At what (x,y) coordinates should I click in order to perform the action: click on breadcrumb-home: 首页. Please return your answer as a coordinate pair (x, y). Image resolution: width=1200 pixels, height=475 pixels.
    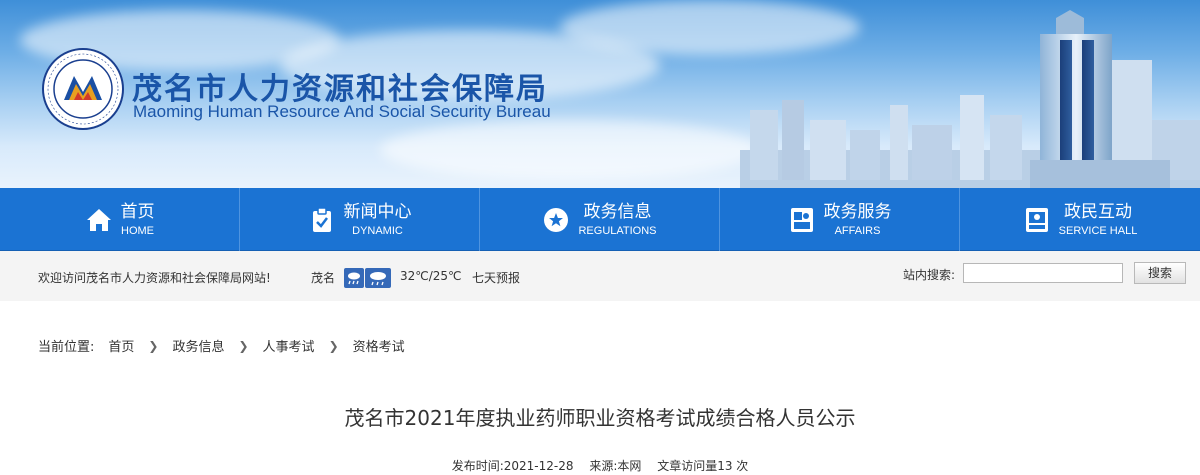
    Looking at the image, I should click on (121, 345).